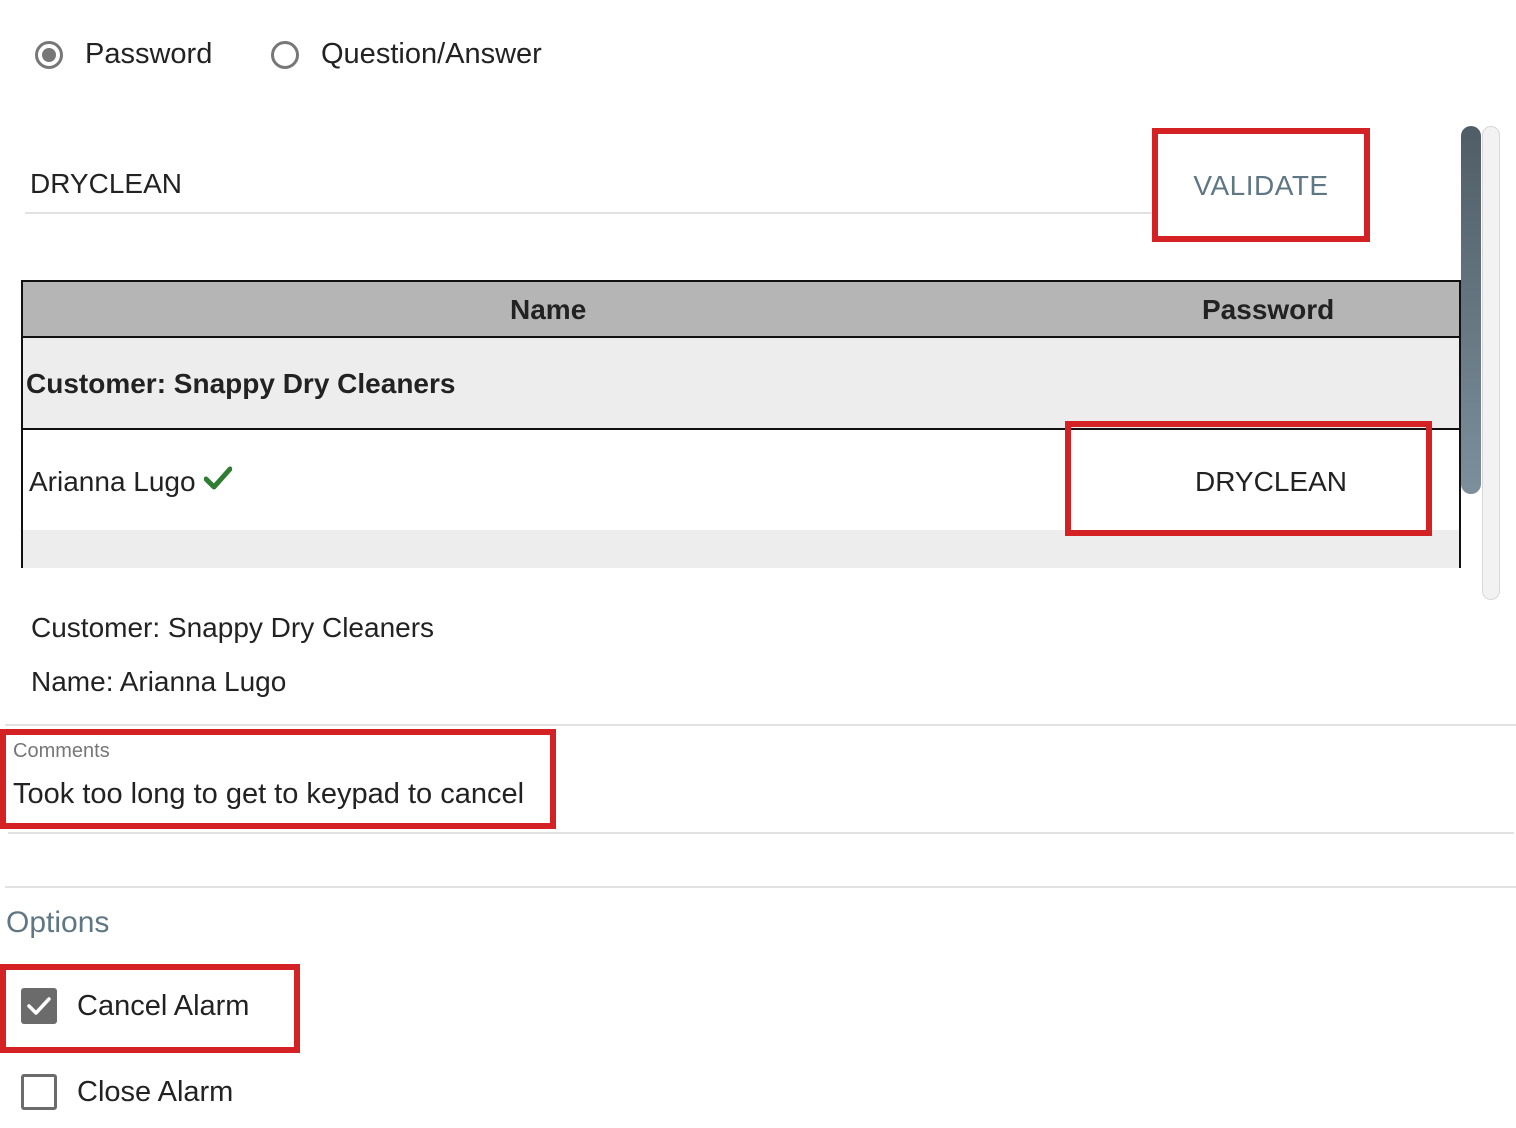 This screenshot has height=1128, width=1516. I want to click on table-row: Arianna Lugo DRYCLEAN, so click(741, 480).